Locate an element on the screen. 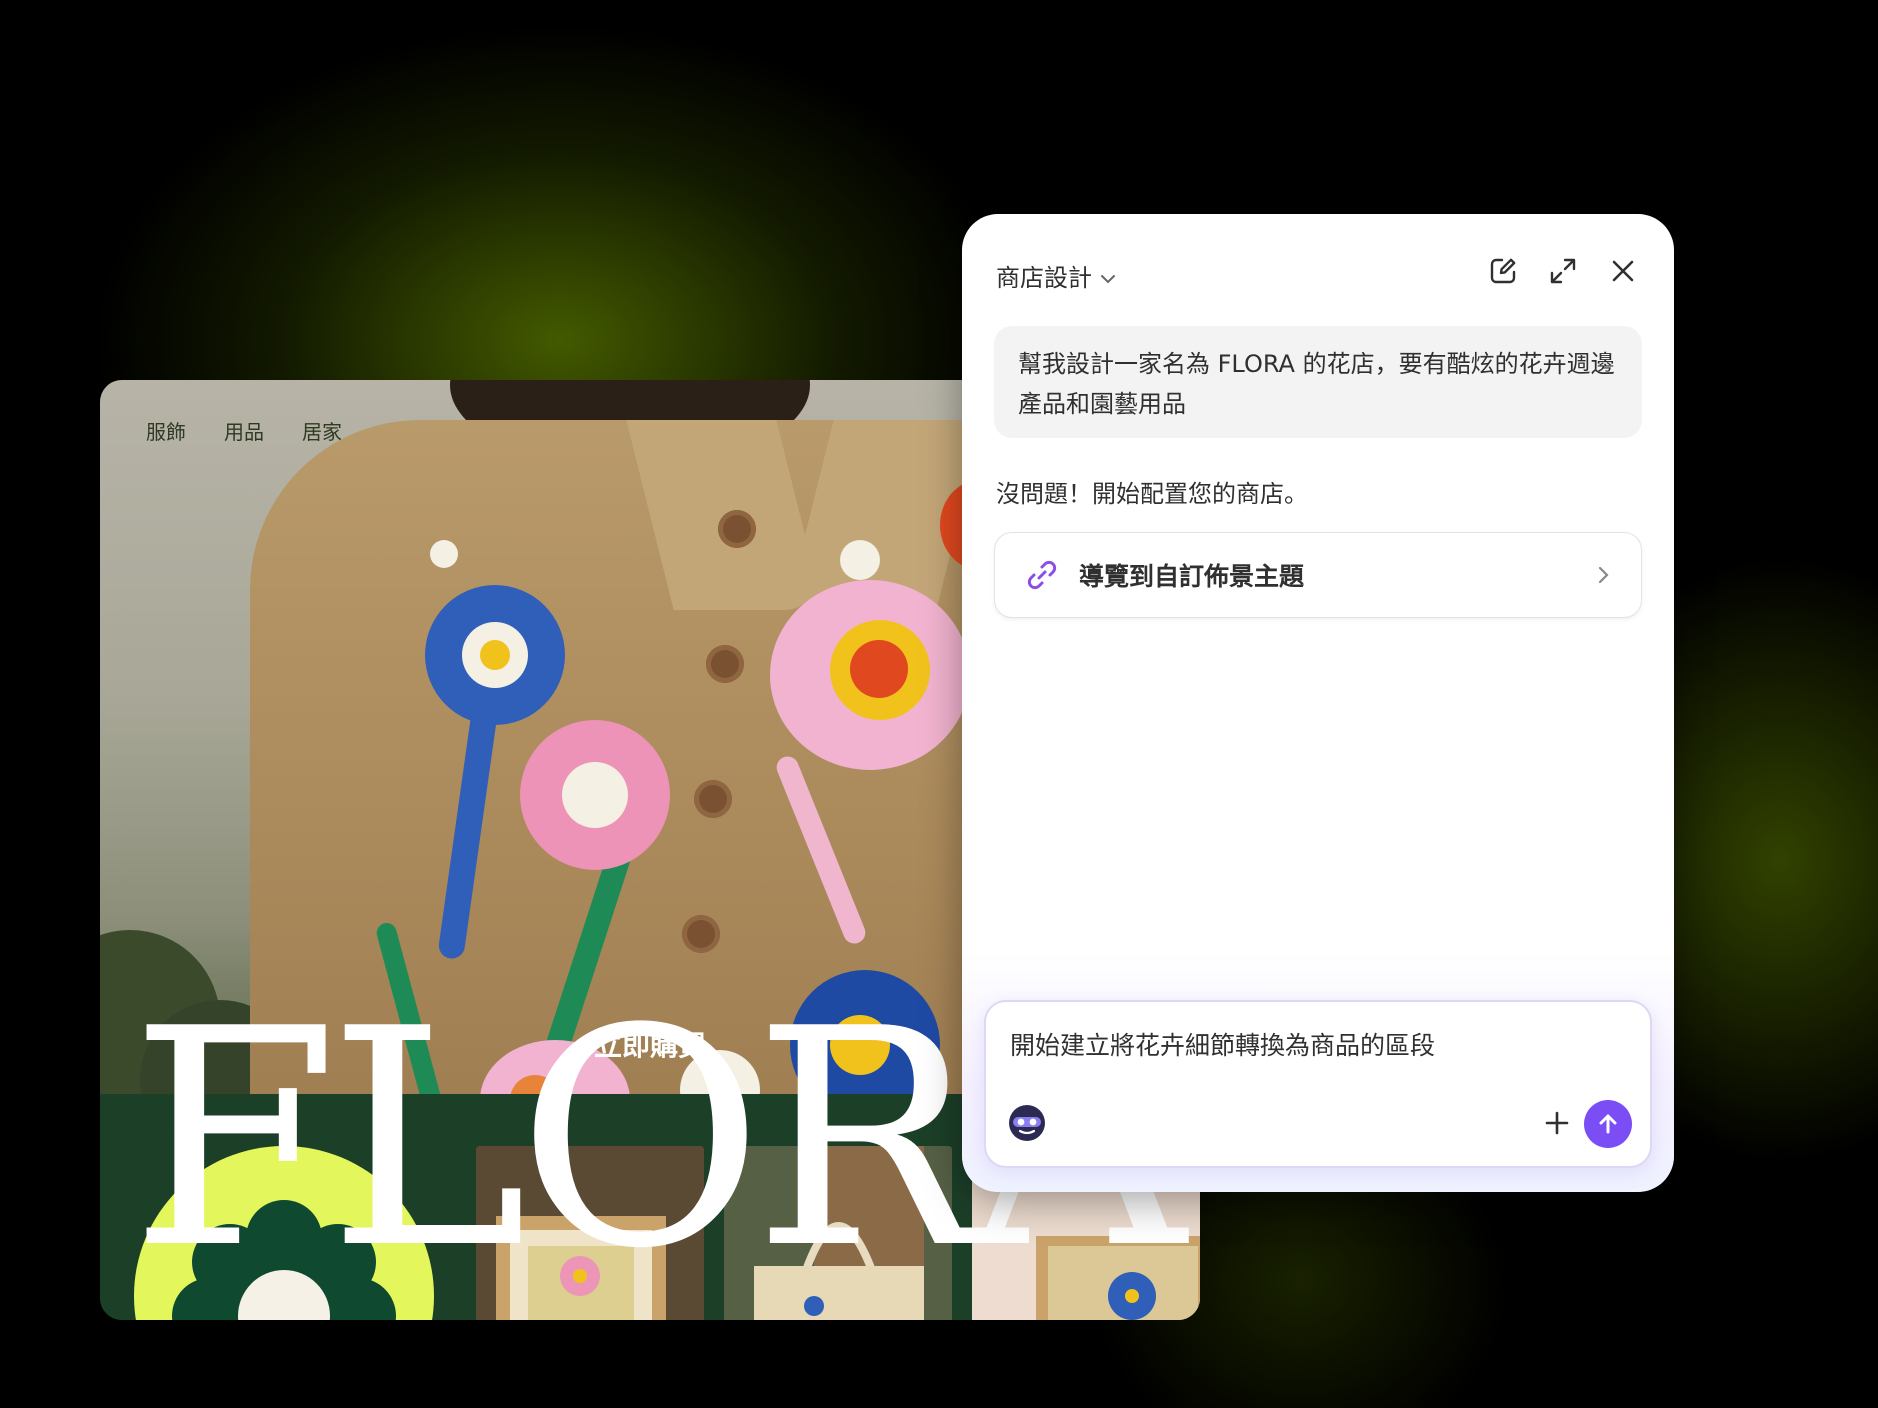 This screenshot has height=1408, width=1878. panel-title: 商店設計 is located at coordinates (1044, 278).